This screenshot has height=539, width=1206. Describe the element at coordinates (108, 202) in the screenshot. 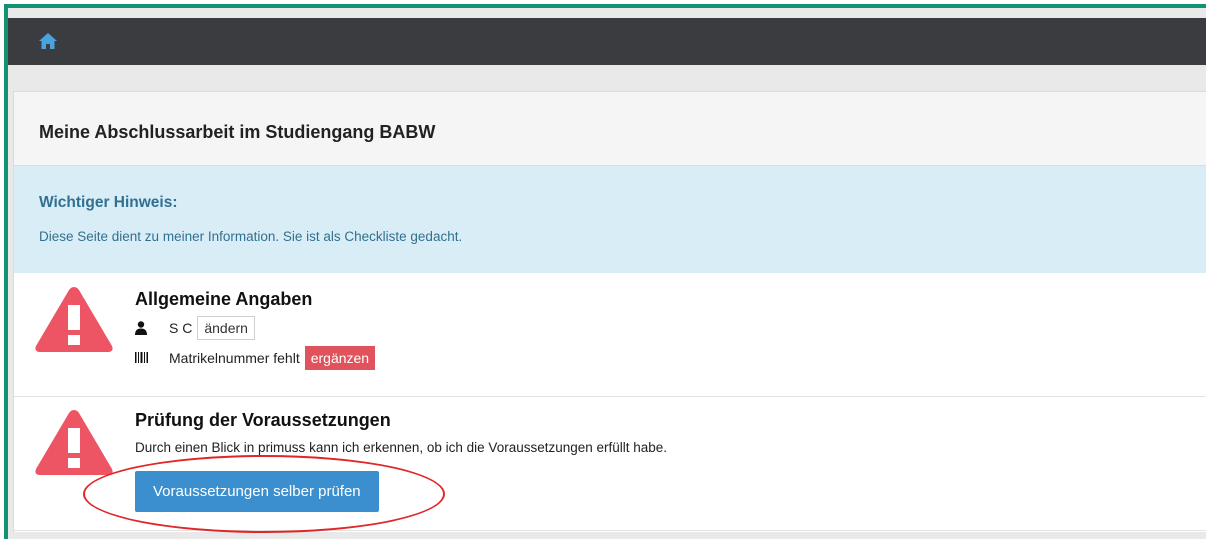

I see `notice-title: Wichtiger Hinweis:` at that location.